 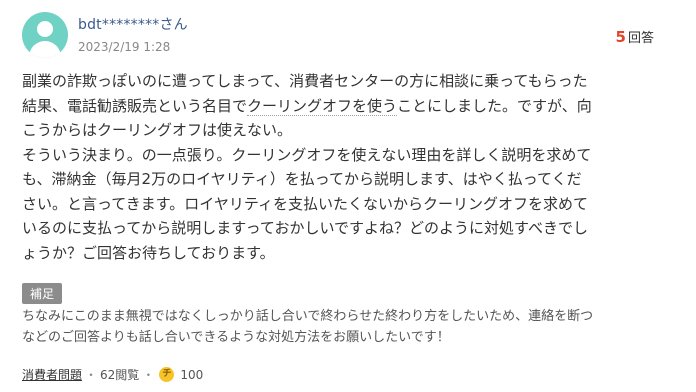 I want to click on supplement-label: 補足, so click(x=42, y=293).